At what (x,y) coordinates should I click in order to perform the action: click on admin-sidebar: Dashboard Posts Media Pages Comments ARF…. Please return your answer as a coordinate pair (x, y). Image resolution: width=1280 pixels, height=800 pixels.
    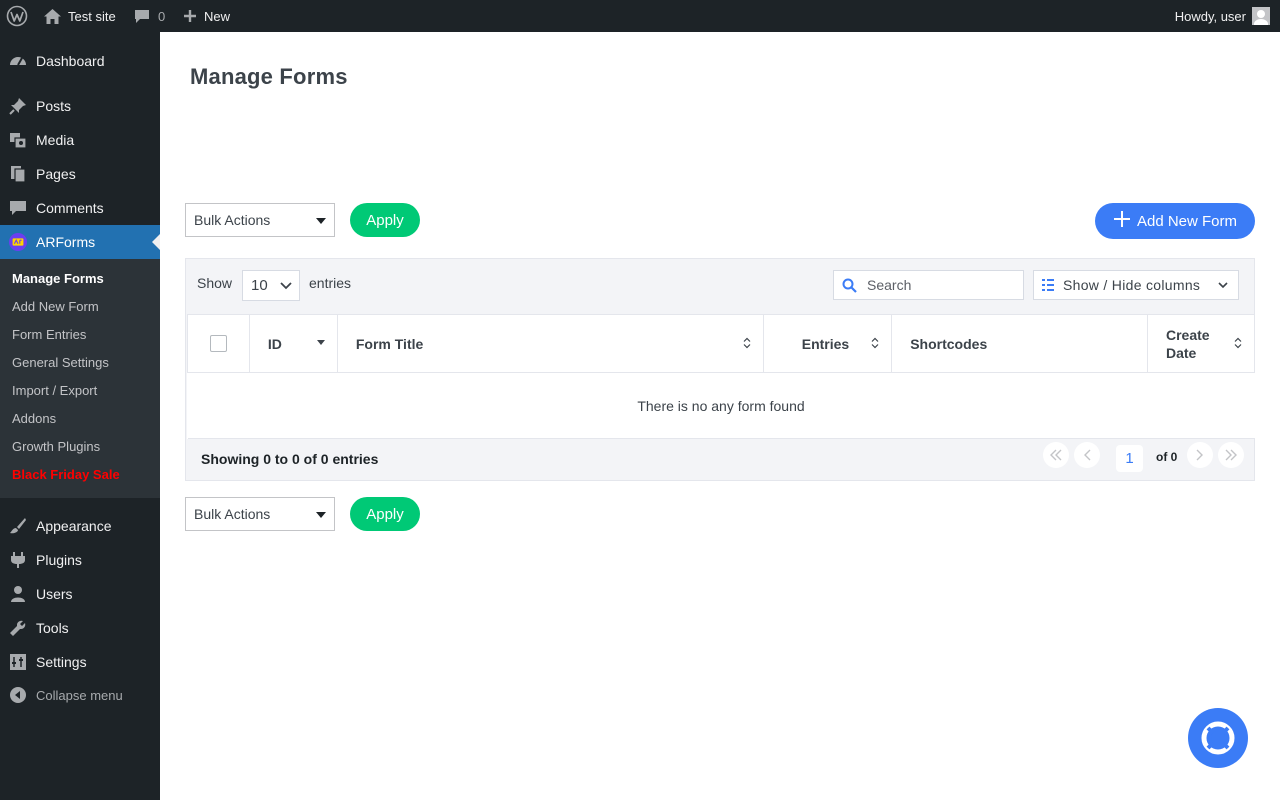
    Looking at the image, I should click on (80, 416).